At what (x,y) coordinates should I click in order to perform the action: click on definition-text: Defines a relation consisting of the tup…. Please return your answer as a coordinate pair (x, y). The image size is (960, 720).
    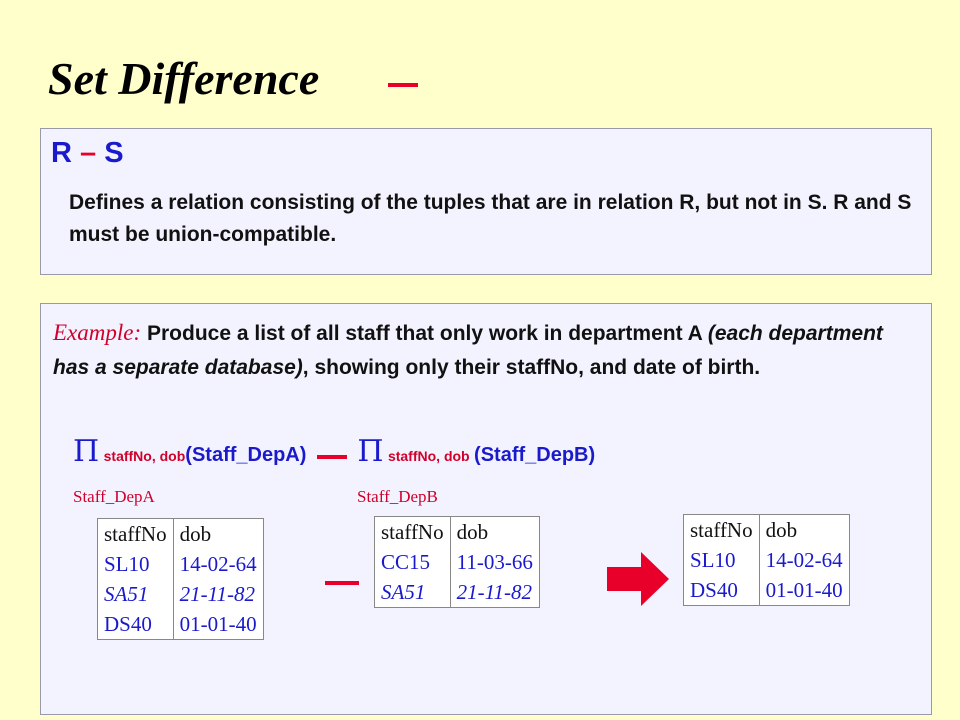
    Looking at the image, I should click on (490, 218).